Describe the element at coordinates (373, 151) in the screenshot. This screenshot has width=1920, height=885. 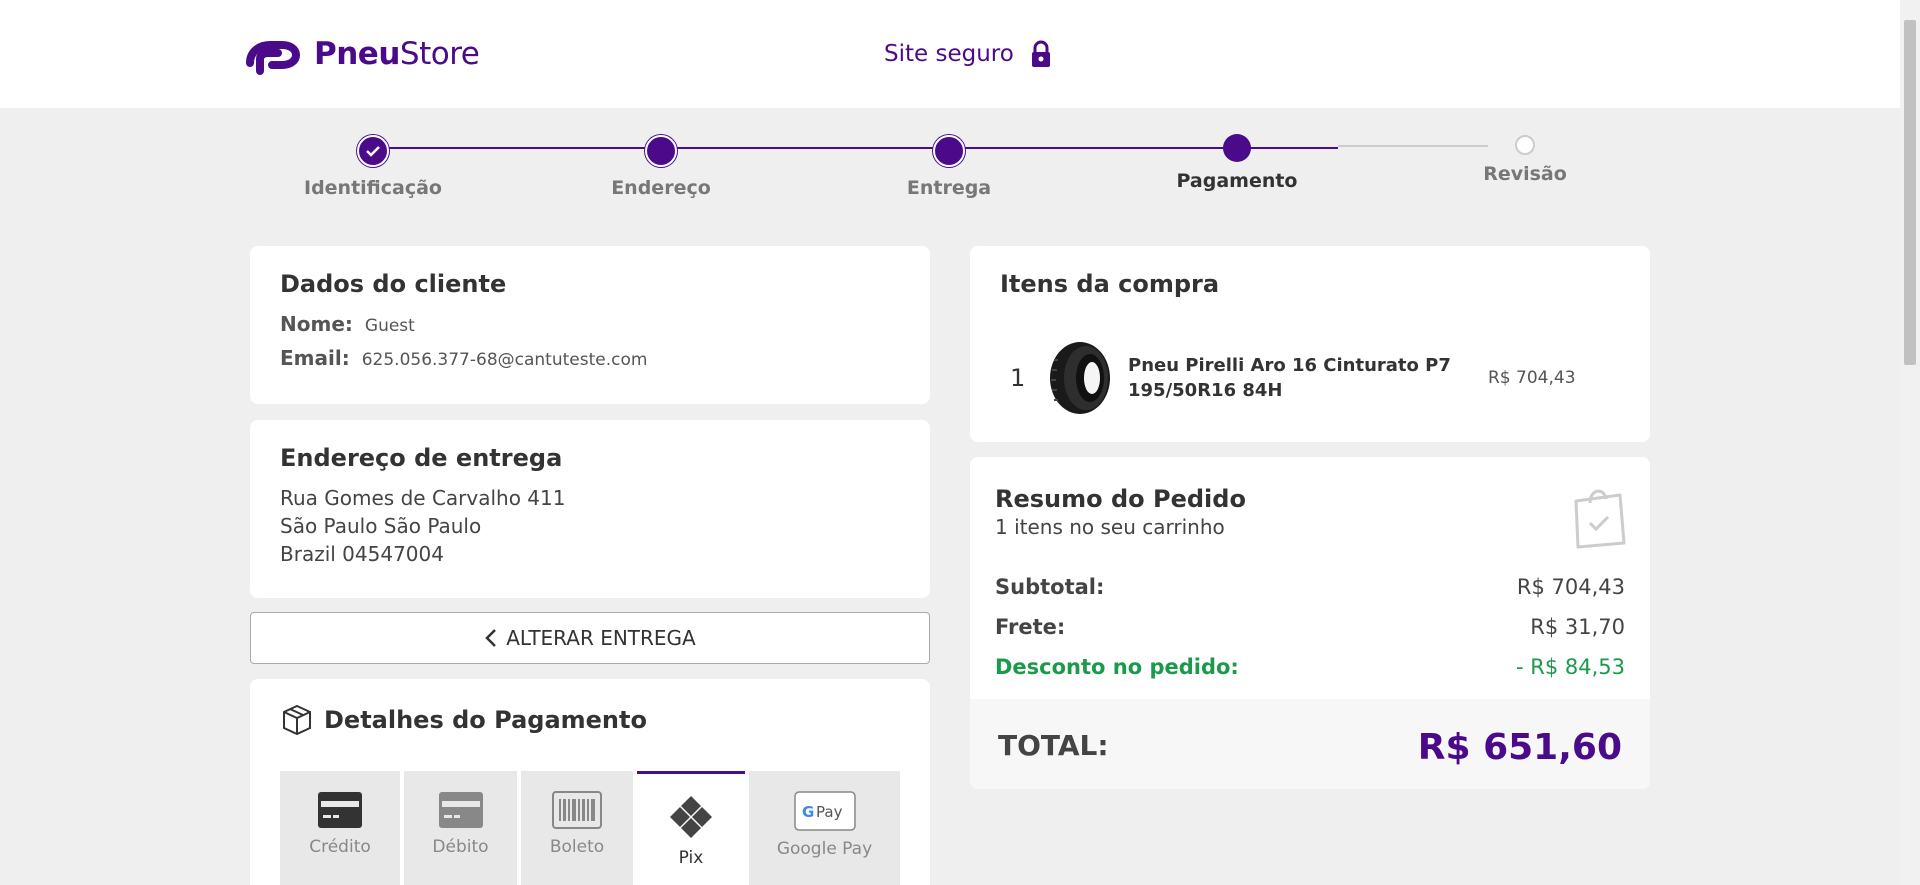
I see `step-check-icon` at that location.